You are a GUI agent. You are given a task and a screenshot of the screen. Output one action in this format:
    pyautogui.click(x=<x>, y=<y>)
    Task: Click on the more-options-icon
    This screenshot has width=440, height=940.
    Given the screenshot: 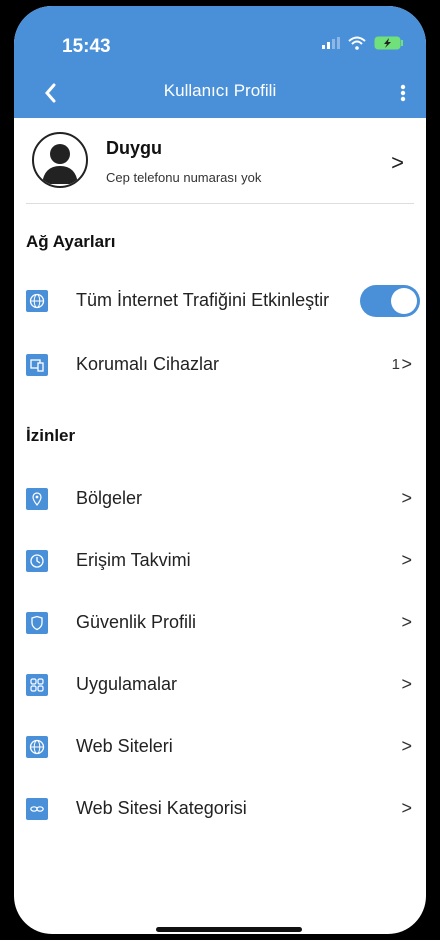 What is the action you would take?
    pyautogui.click(x=403, y=93)
    